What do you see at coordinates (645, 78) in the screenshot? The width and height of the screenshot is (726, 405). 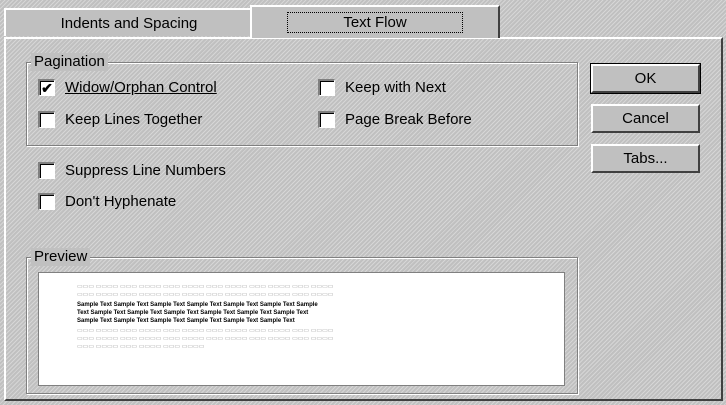 I see `ok-button: OK` at bounding box center [645, 78].